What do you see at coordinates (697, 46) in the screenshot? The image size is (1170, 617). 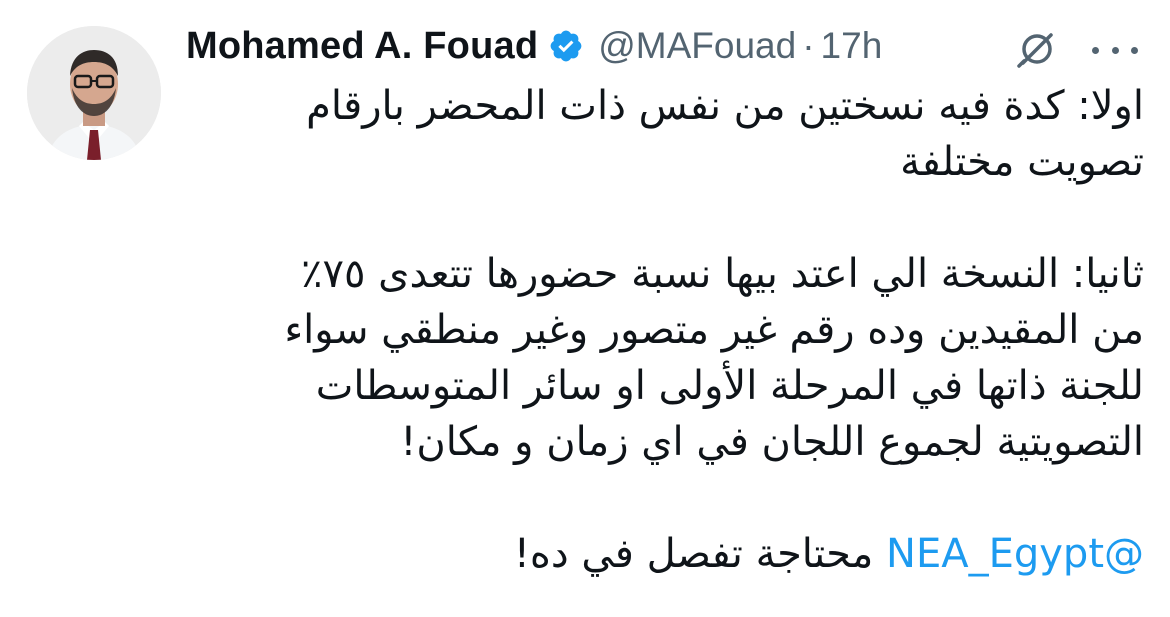 I see `user-handle: @MAFouad` at bounding box center [697, 46].